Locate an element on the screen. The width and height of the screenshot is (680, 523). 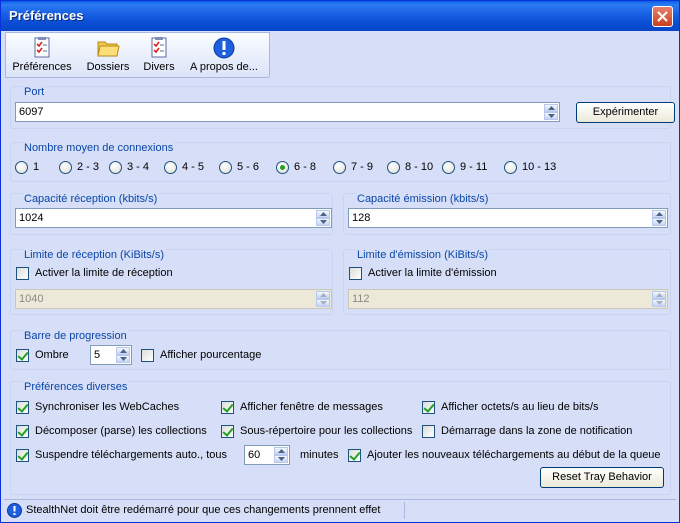
limit-emission-checkbox: Activer la limite d'émission is located at coordinates (423, 273).